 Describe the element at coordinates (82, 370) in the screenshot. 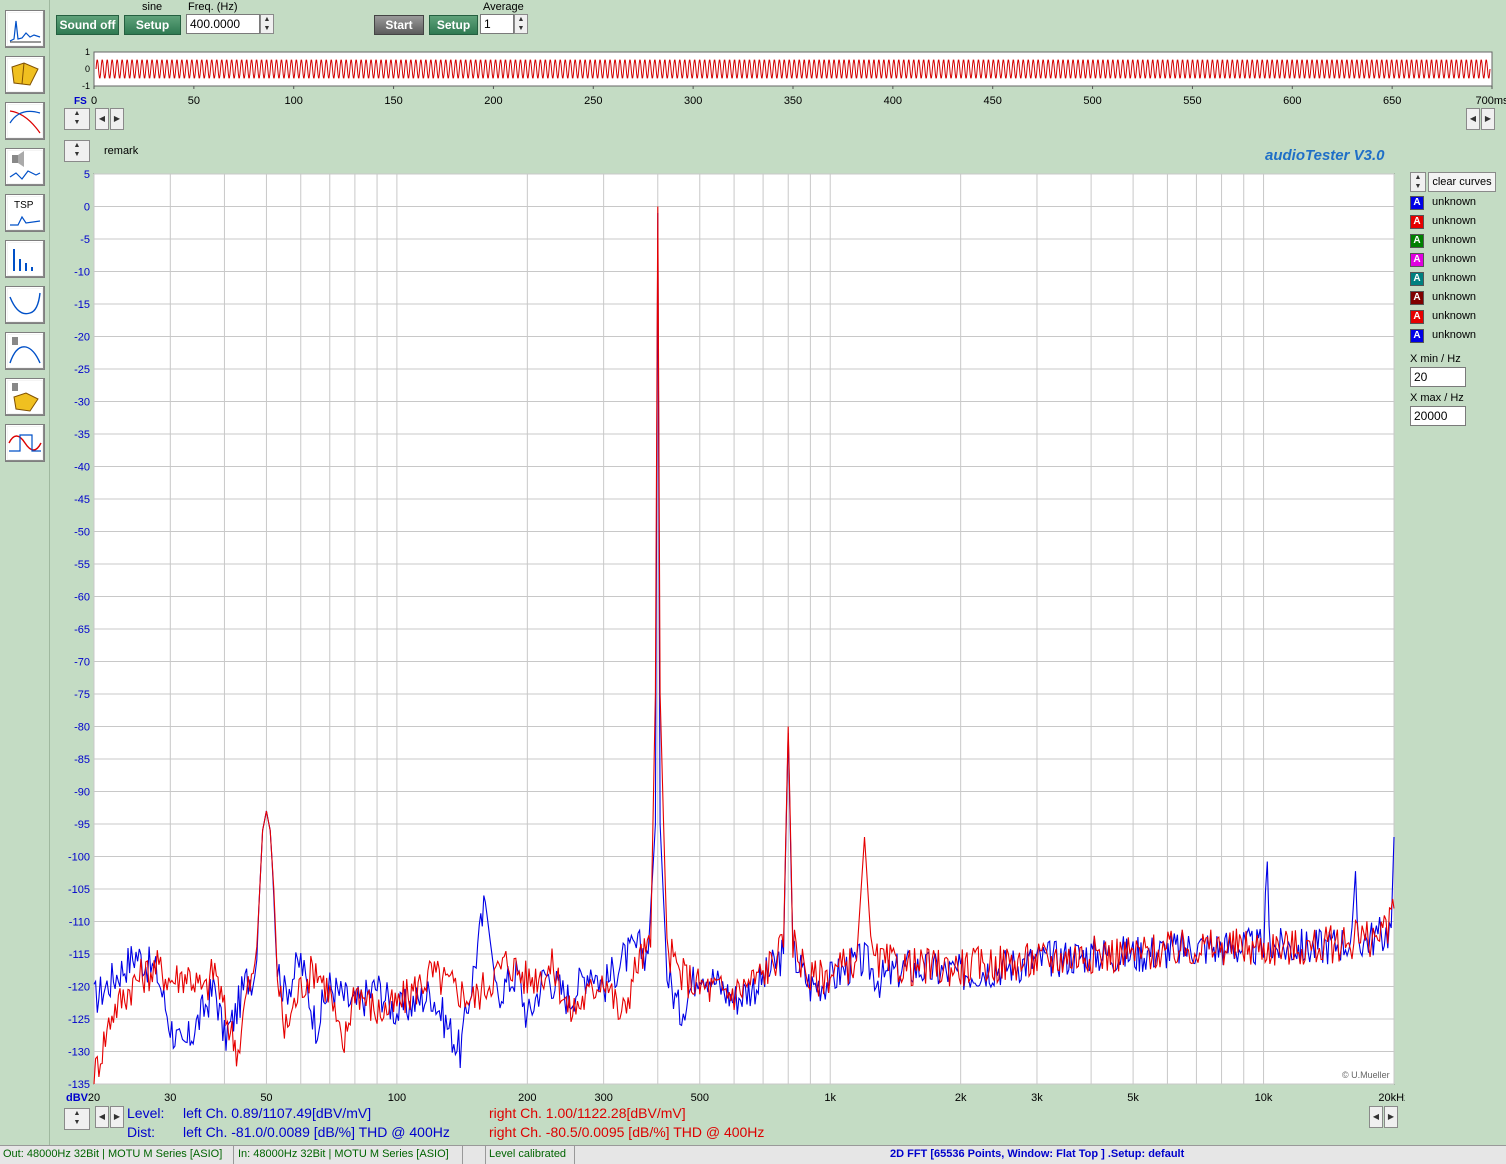

I see `y-tick-label: -25` at that location.